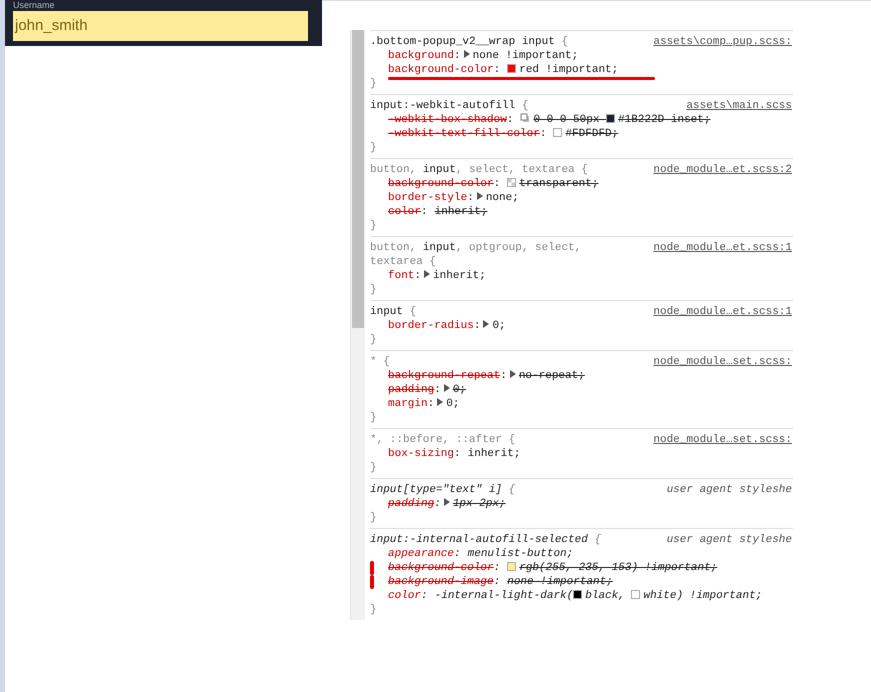 This screenshot has height=692, width=871. I want to click on rule-selector: , optgroup, select,, so click(519, 248).